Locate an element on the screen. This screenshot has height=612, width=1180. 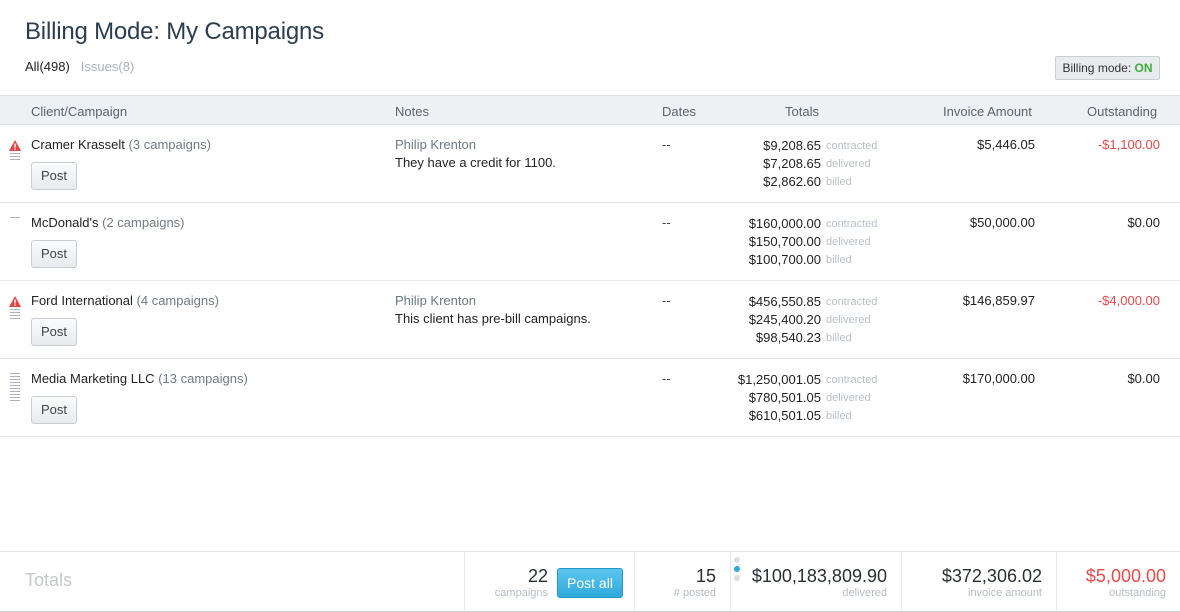
outstanding-amount: -$4,000.00 is located at coordinates (1128, 300).